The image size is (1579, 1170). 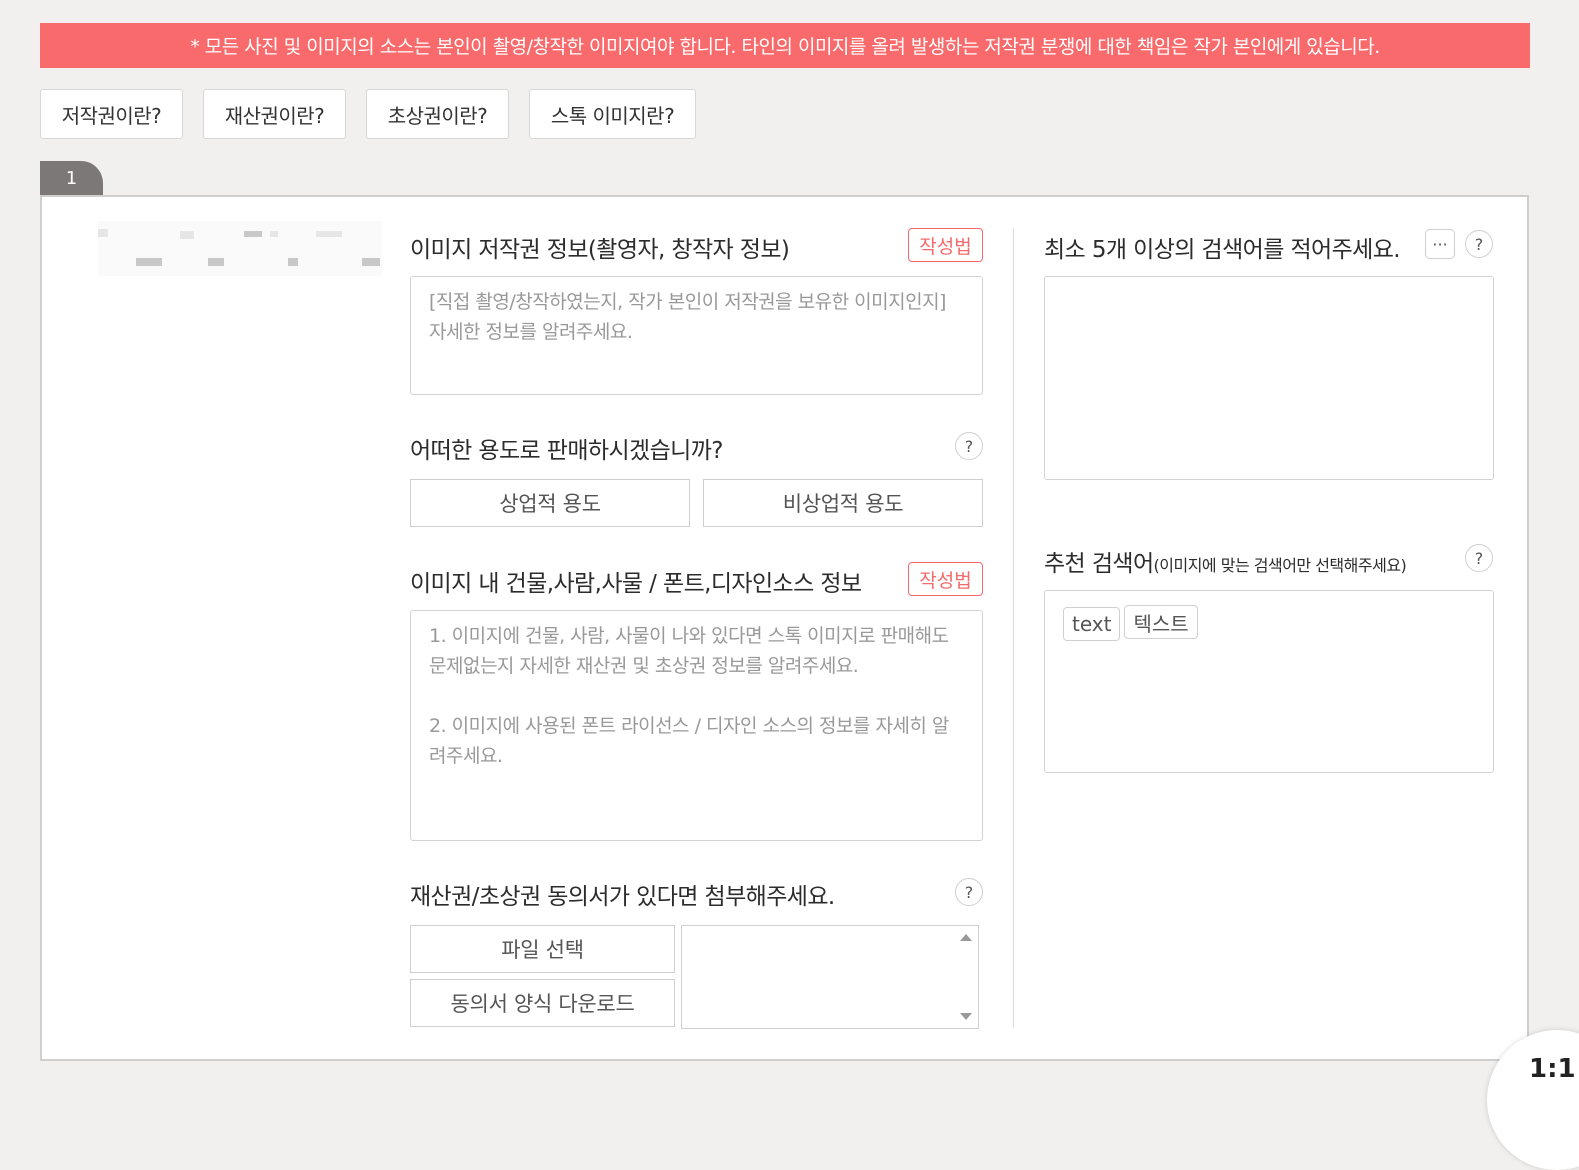 What do you see at coordinates (843, 503) in the screenshot?
I see `non-commercial-use-button: 비상업적 용도` at bounding box center [843, 503].